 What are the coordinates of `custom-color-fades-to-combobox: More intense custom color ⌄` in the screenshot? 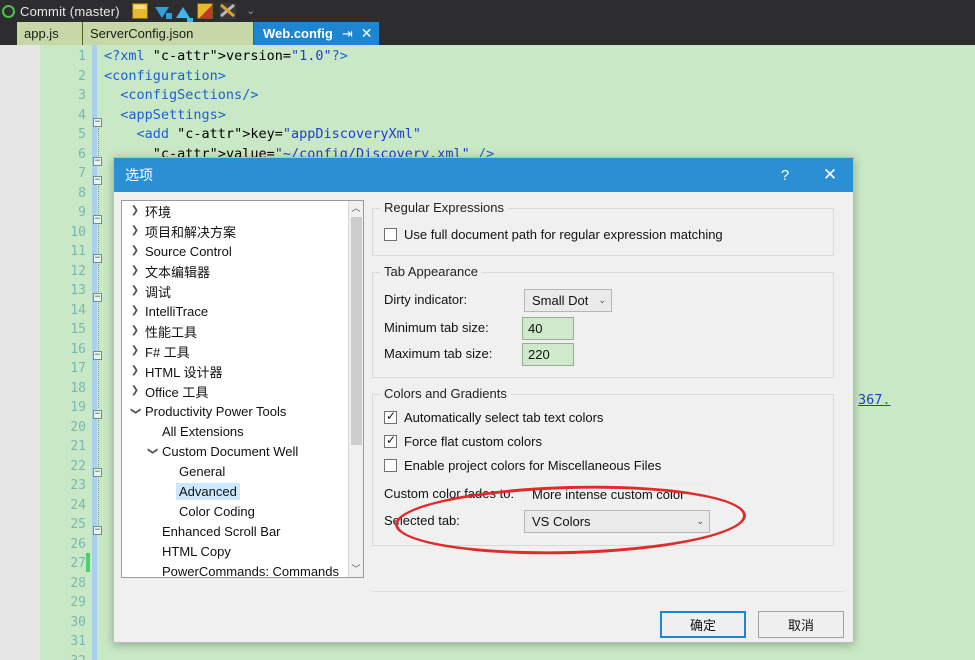 It's located at (617, 494).